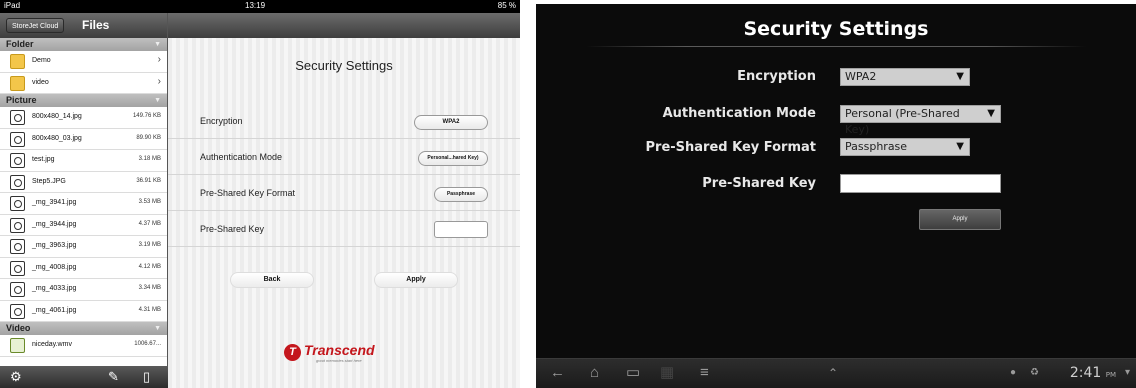  What do you see at coordinates (83, 100) in the screenshot?
I see `section-picture: Picture ▼` at bounding box center [83, 100].